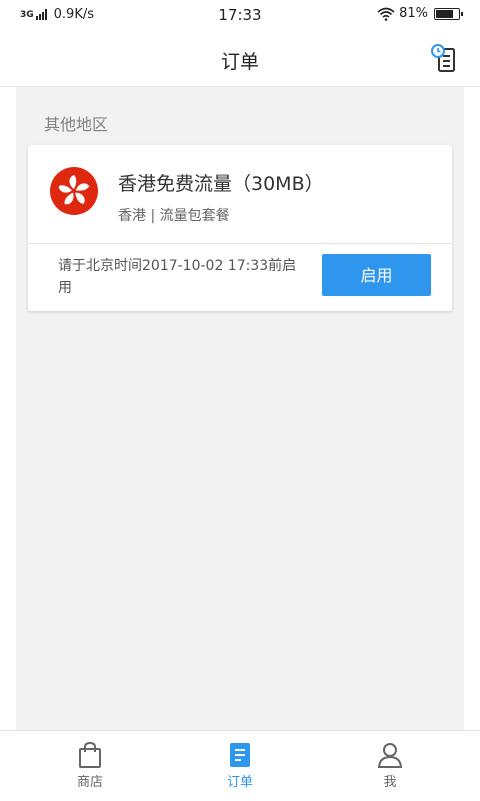  I want to click on battery-fill, so click(444, 13).